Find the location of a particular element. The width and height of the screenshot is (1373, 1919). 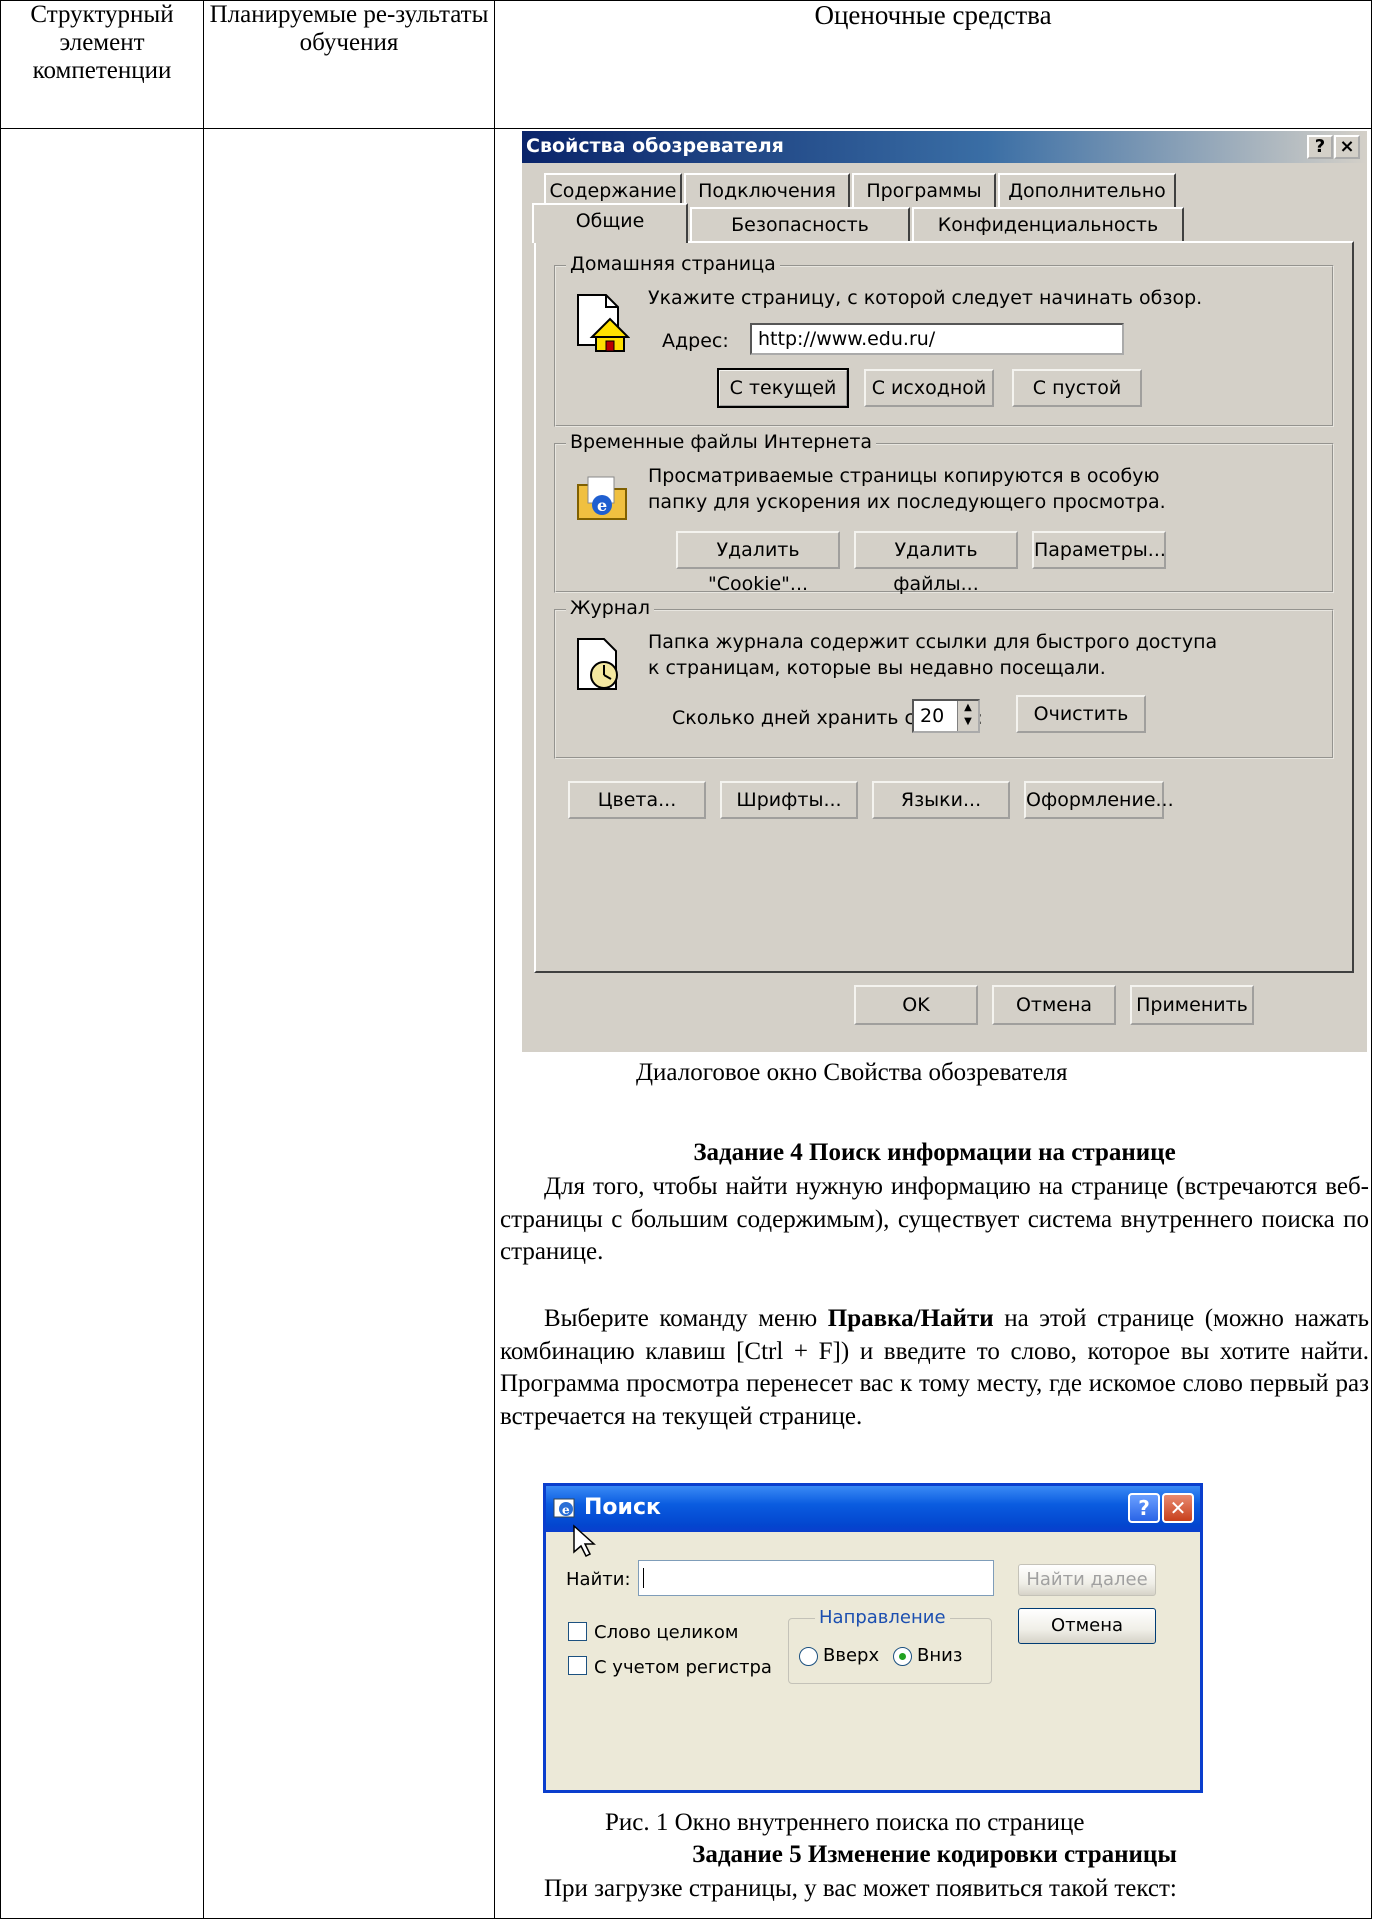

find-next-button: Найти далее is located at coordinates (1087, 1580).